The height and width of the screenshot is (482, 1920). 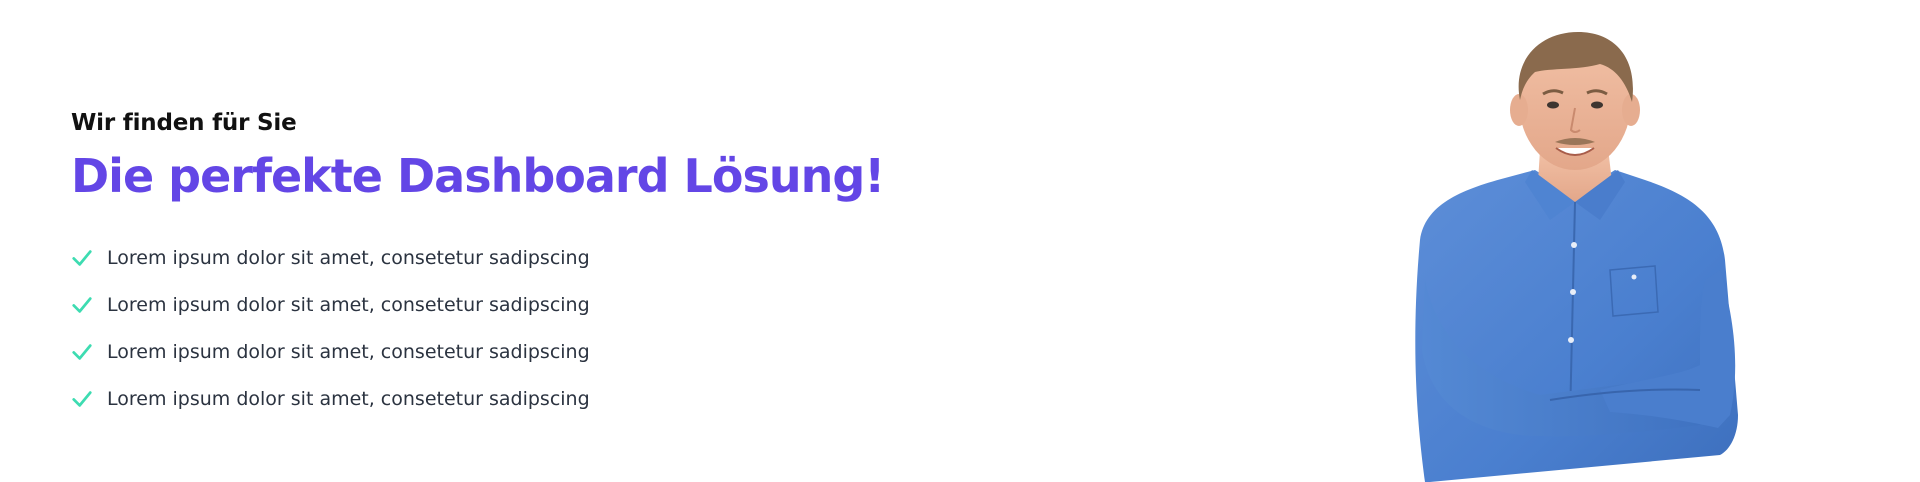 I want to click on hero-headline: Die perfekte Dashboard Lösung!, so click(x=478, y=176).